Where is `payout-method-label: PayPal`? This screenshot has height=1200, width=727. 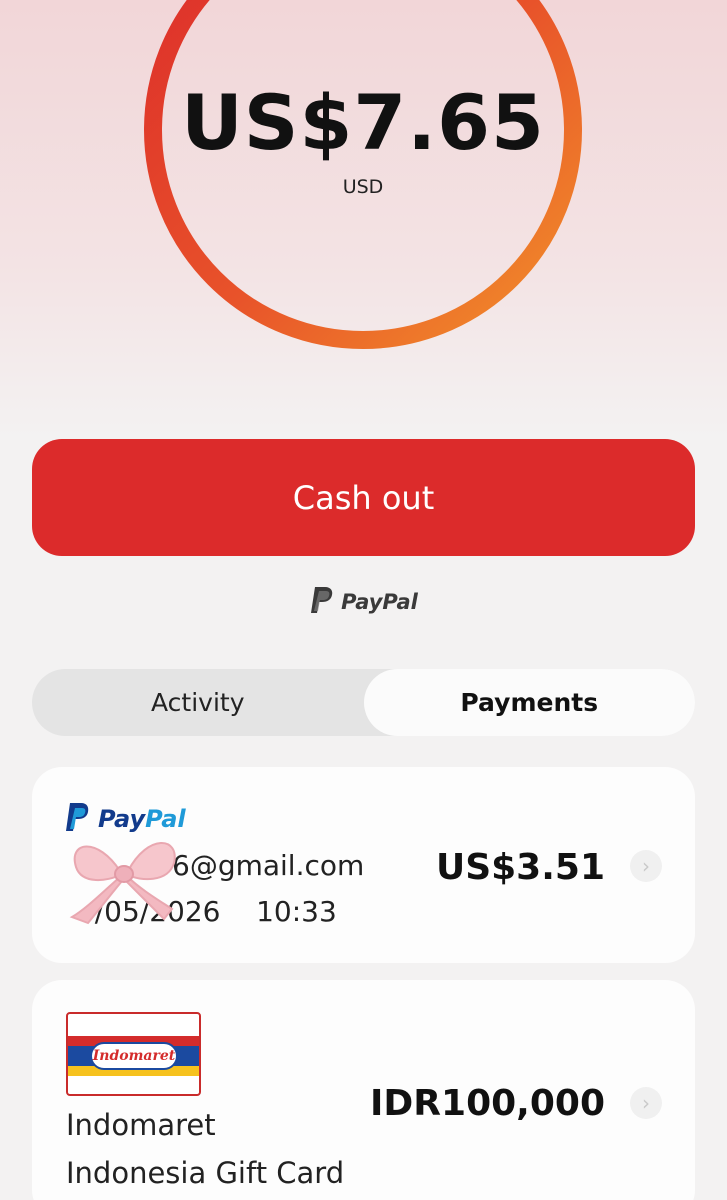 payout-method-label: PayPal is located at coordinates (363, 602).